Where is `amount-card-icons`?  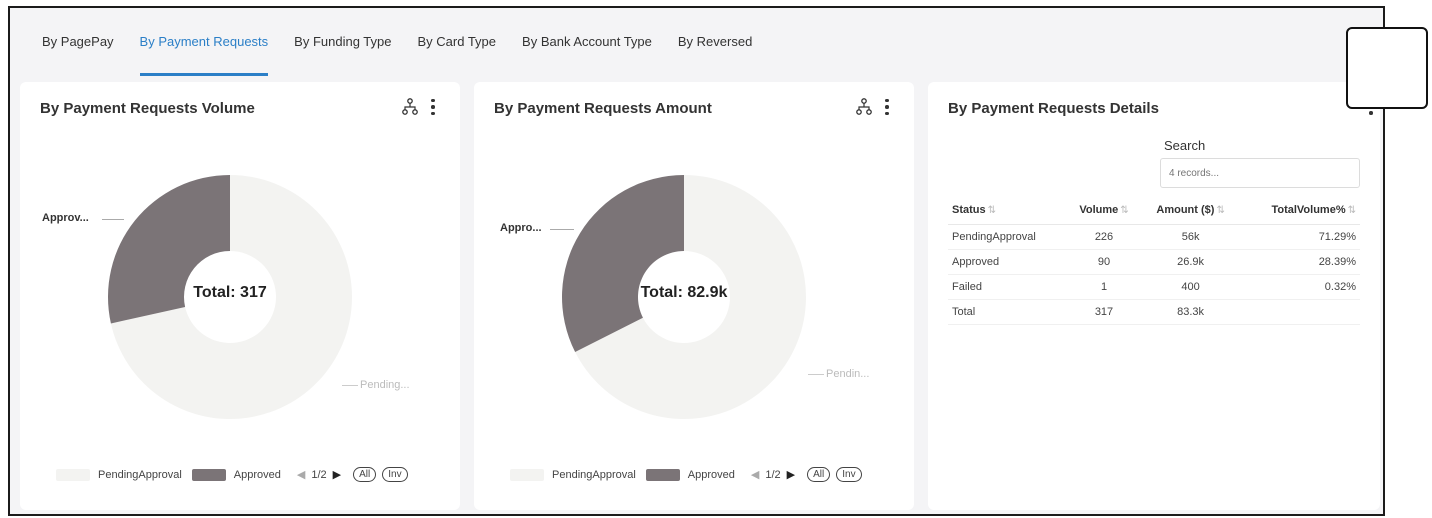 amount-card-icons is located at coordinates (873, 107).